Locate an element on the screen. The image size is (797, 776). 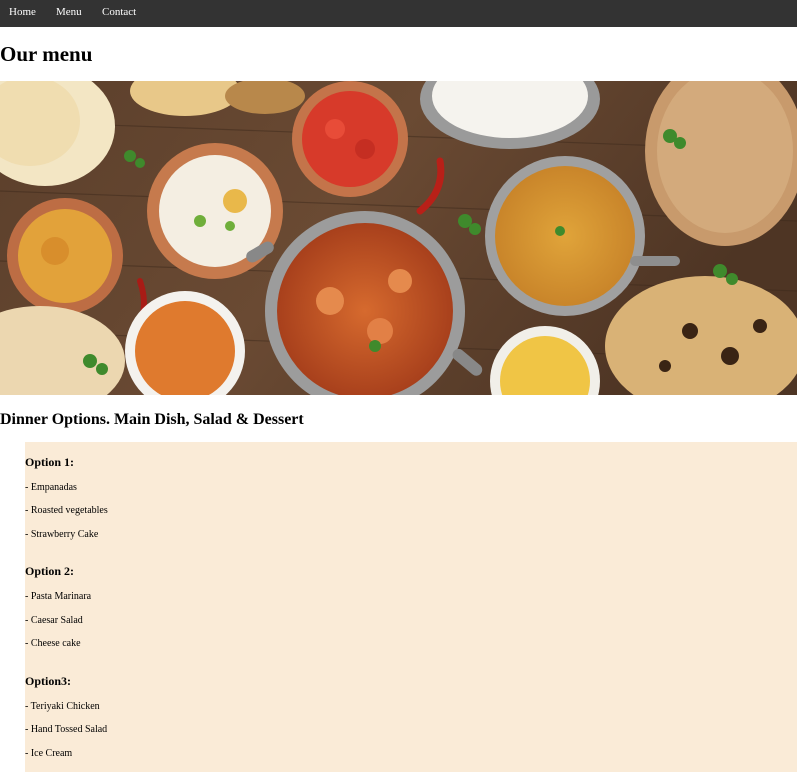
option-1-item: - Roasted vegetables is located at coordinates (66, 510).